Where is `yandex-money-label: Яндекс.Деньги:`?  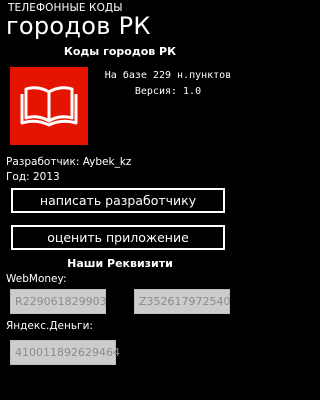
yandex-money-label: Яндекс.Деньги: is located at coordinates (49, 326).